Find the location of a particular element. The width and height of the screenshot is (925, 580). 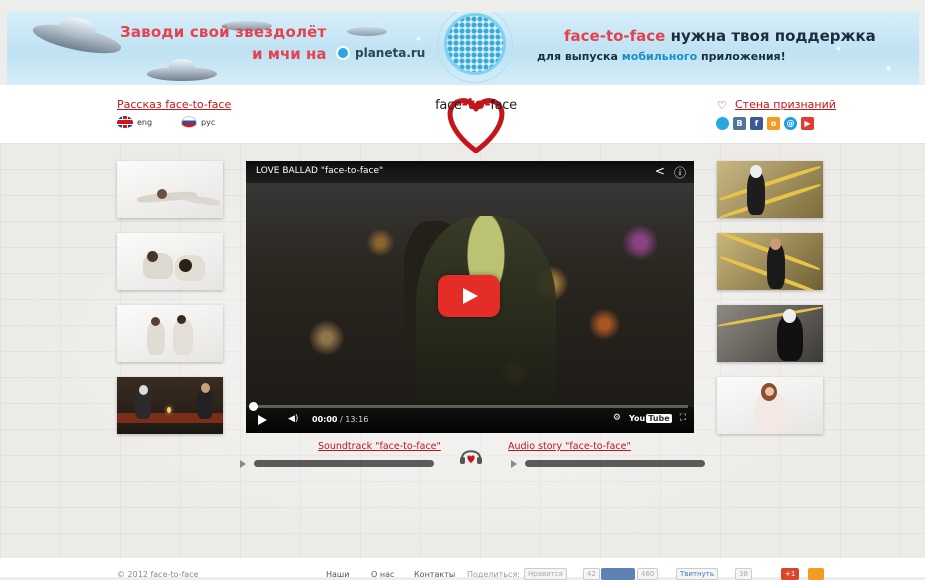

tweet-button: Твитнуть is located at coordinates (697, 574).